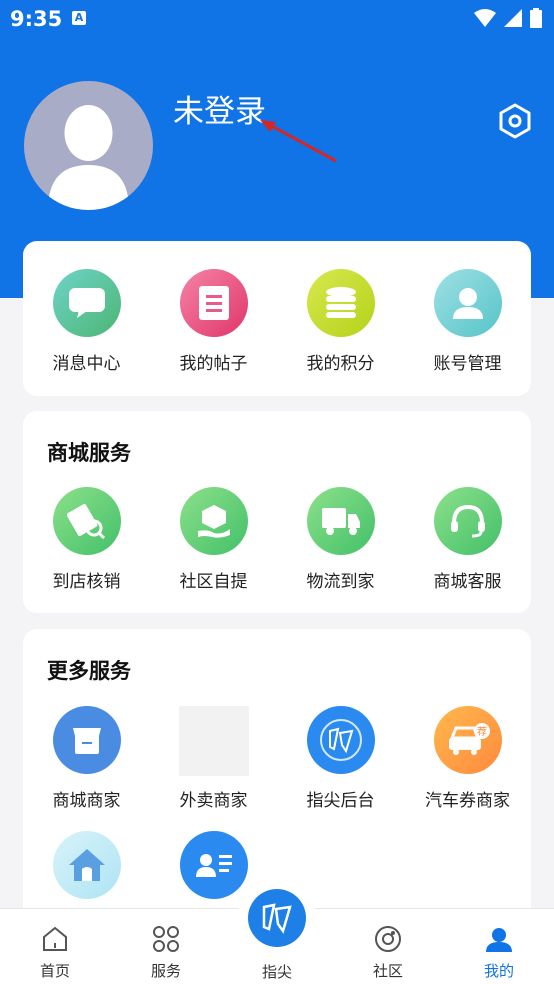 This screenshot has height=984, width=554. What do you see at coordinates (388, 939) in the screenshot?
I see `community-icon` at bounding box center [388, 939].